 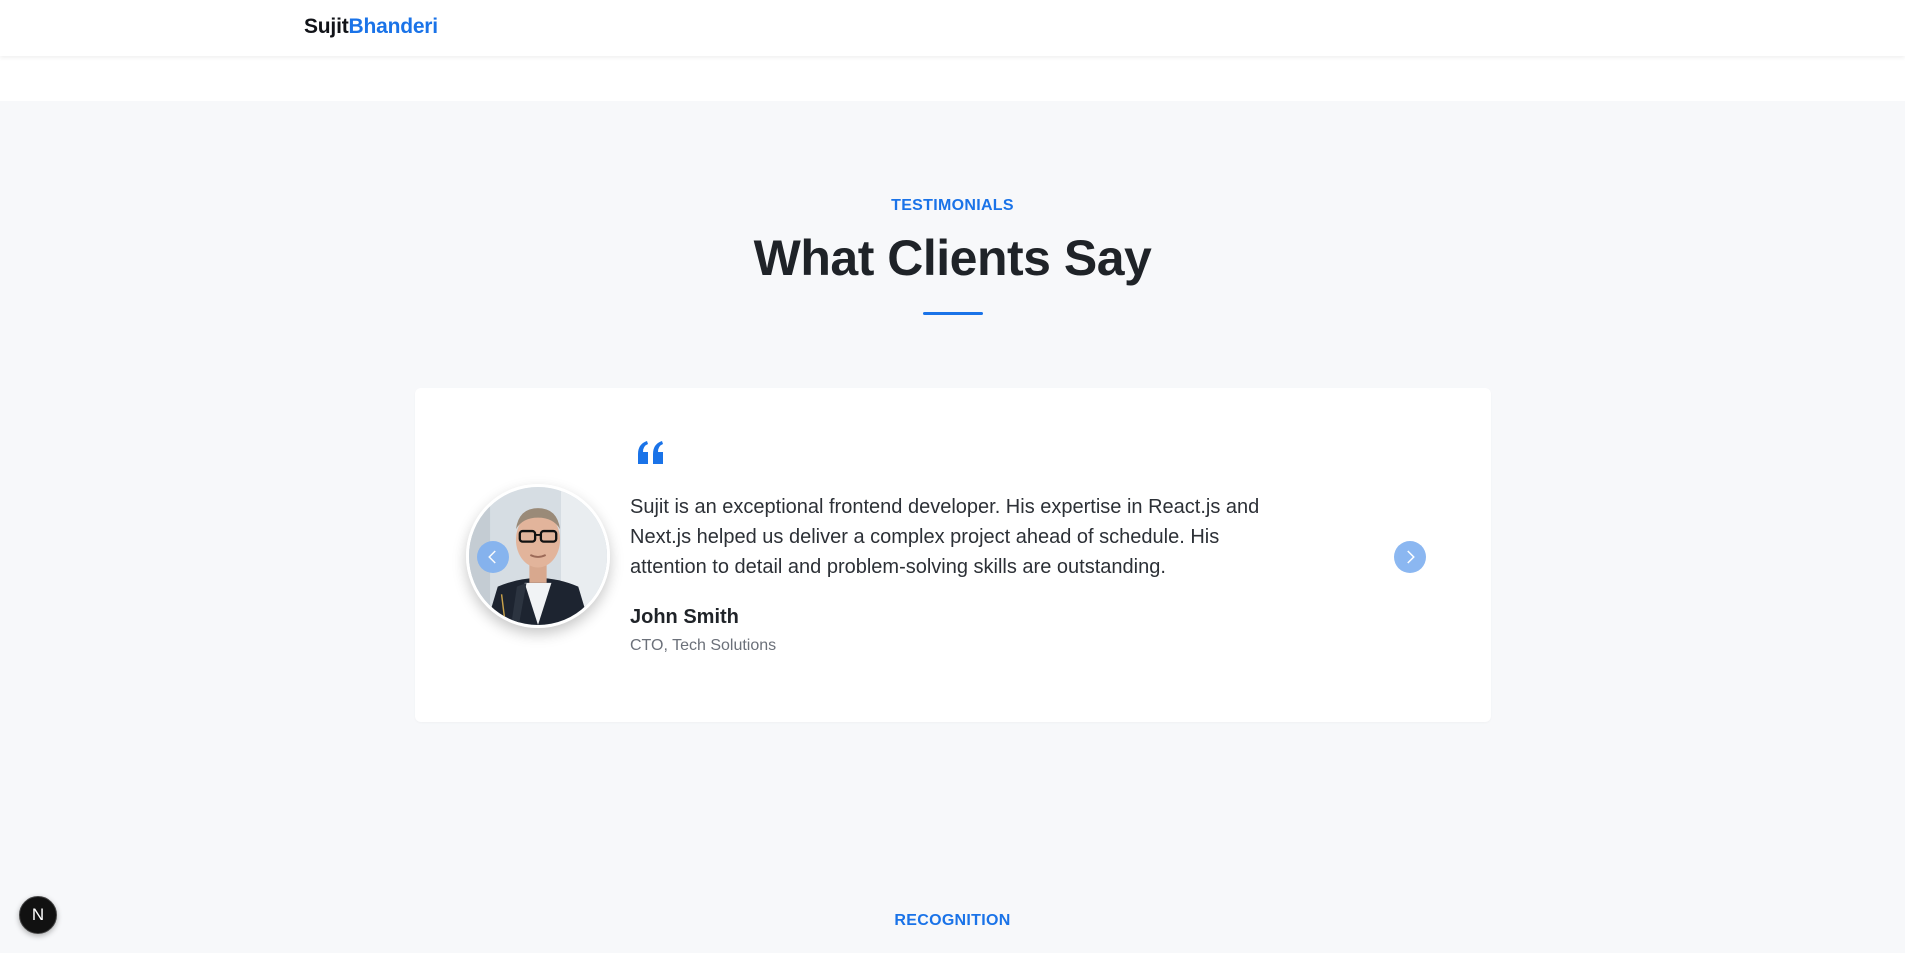 What do you see at coordinates (326, 26) in the screenshot?
I see `logo-first-name: Sujit` at bounding box center [326, 26].